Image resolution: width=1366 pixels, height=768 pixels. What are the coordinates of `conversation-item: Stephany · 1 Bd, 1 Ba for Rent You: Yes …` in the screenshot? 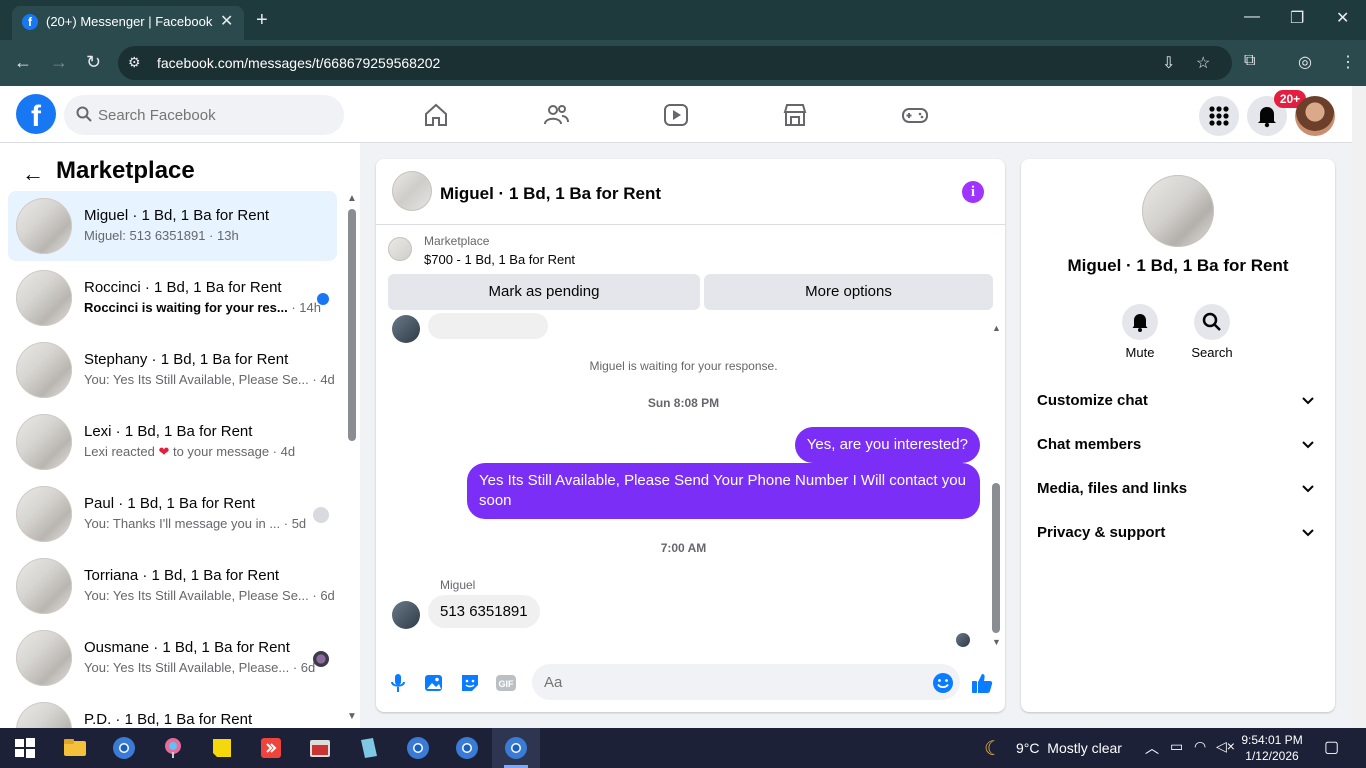 It's located at (172, 370).